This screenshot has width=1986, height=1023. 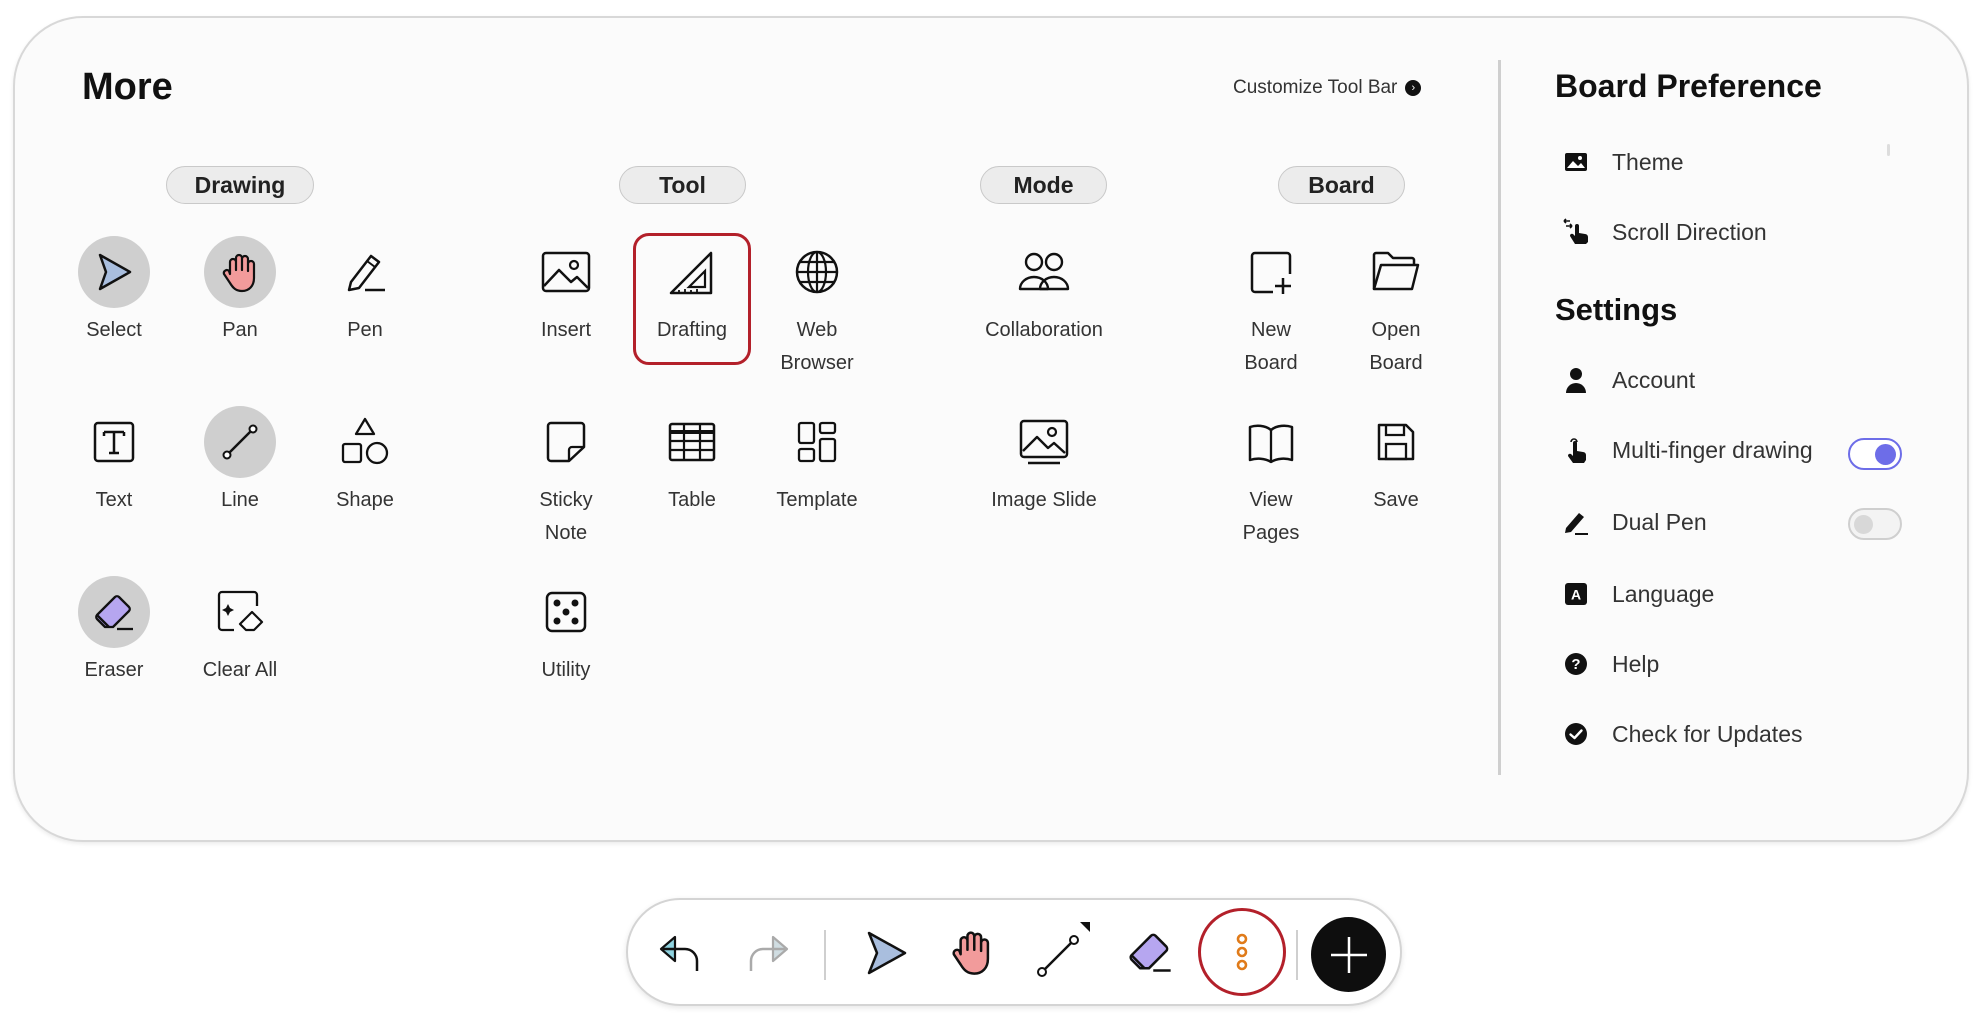 What do you see at coordinates (1014, 952) in the screenshot?
I see `bottom-toolbar` at bounding box center [1014, 952].